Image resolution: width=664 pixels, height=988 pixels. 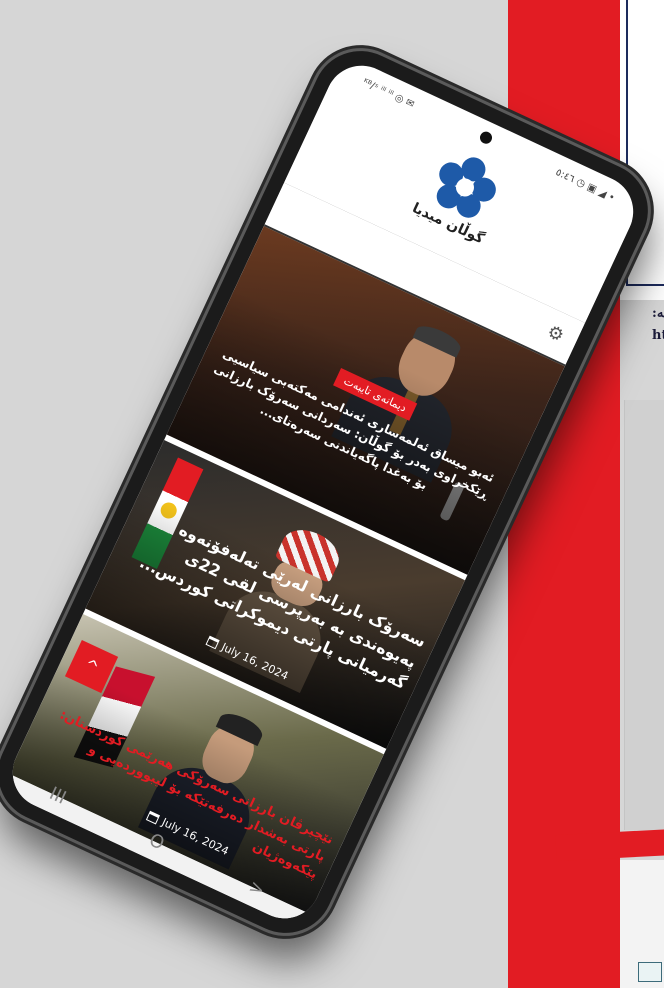 I want to click on document-text: ht, so click(x=658, y=335).